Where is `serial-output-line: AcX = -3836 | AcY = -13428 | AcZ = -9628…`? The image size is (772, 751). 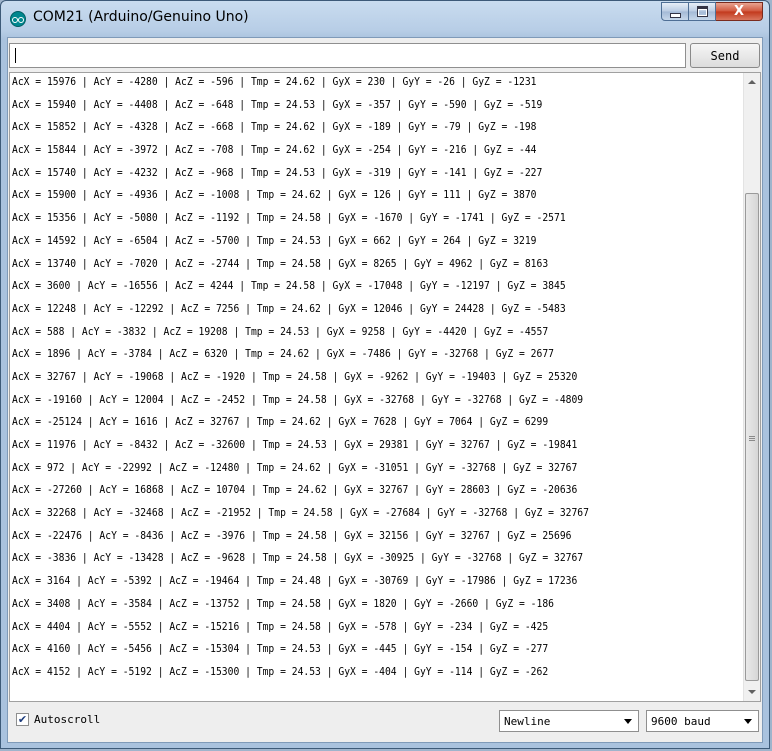 serial-output-line: AcX = -3836 | AcY = -13428 | AcZ = -9628… is located at coordinates (298, 558).